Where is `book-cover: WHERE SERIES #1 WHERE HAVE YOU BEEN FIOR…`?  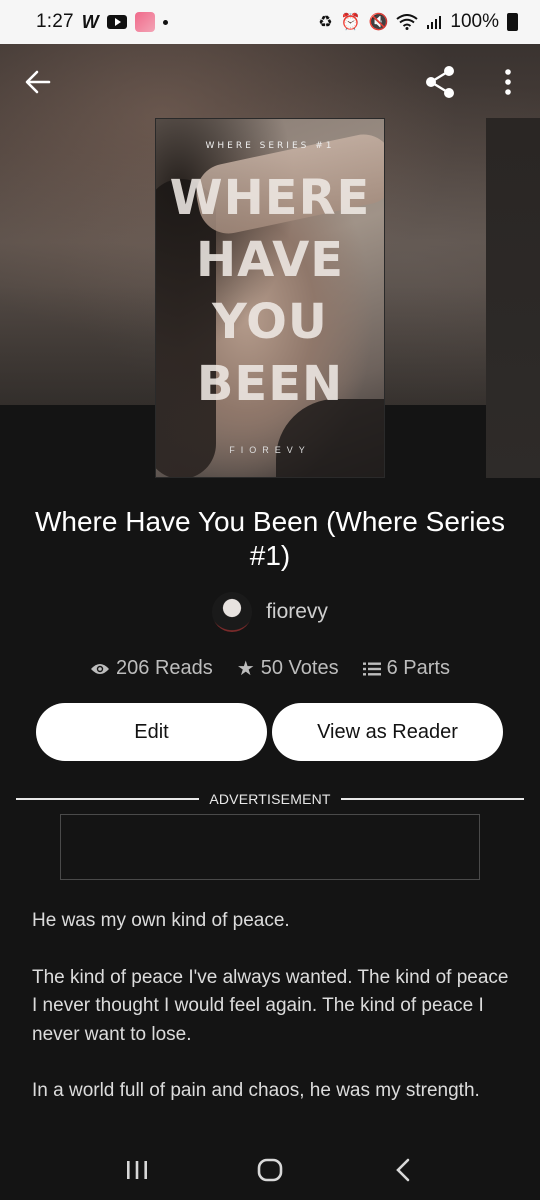 book-cover: WHERE SERIES #1 WHERE HAVE YOU BEEN FIOR… is located at coordinates (270, 298).